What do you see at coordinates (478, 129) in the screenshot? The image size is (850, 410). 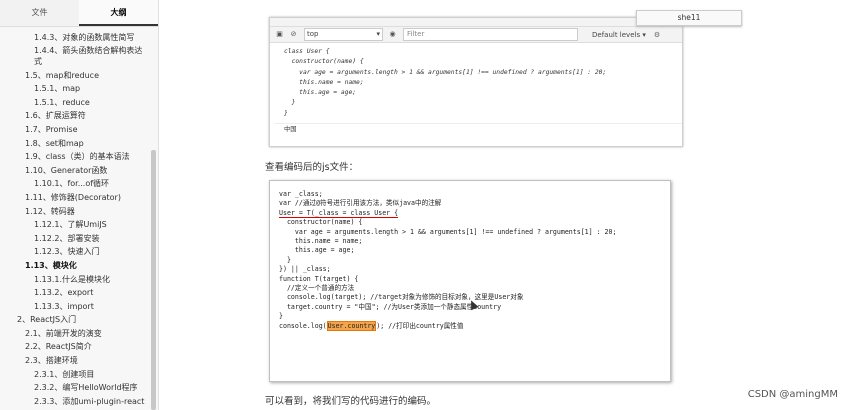 I see `console-output-line: 中国` at bounding box center [478, 129].